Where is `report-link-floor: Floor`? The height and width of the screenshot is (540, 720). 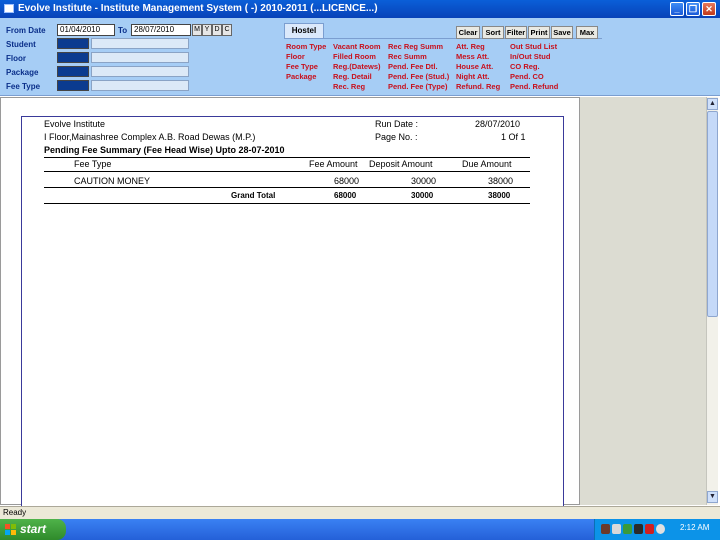 report-link-floor: Floor is located at coordinates (295, 57).